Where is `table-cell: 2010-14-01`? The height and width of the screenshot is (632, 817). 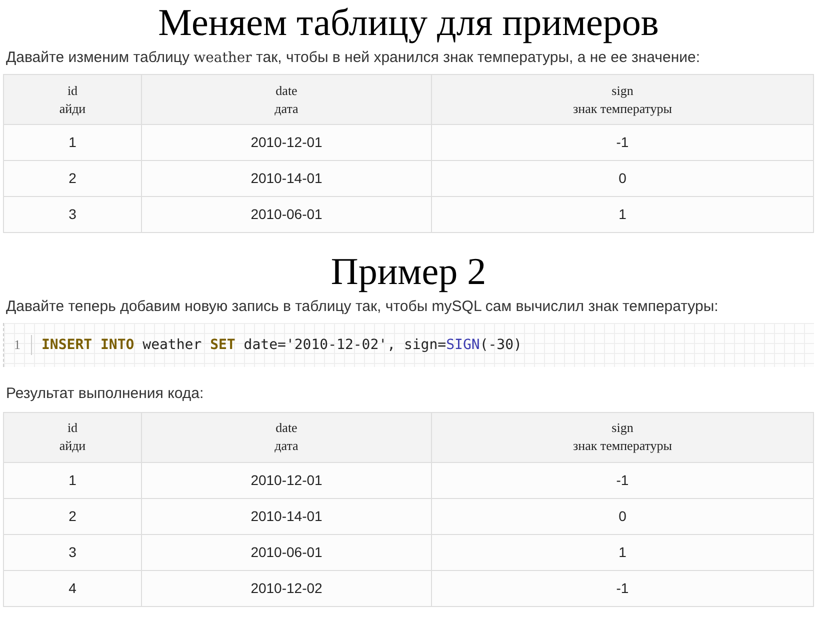
table-cell: 2010-14-01 is located at coordinates (287, 516).